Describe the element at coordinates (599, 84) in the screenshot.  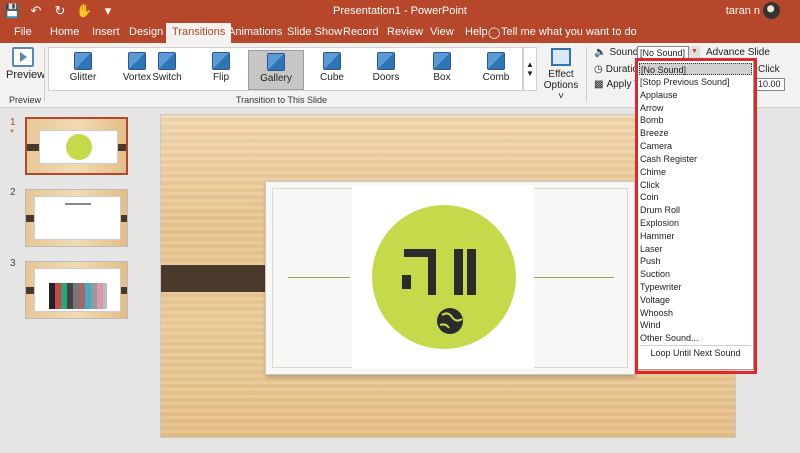
I see `apply-all-icon: ▩` at that location.